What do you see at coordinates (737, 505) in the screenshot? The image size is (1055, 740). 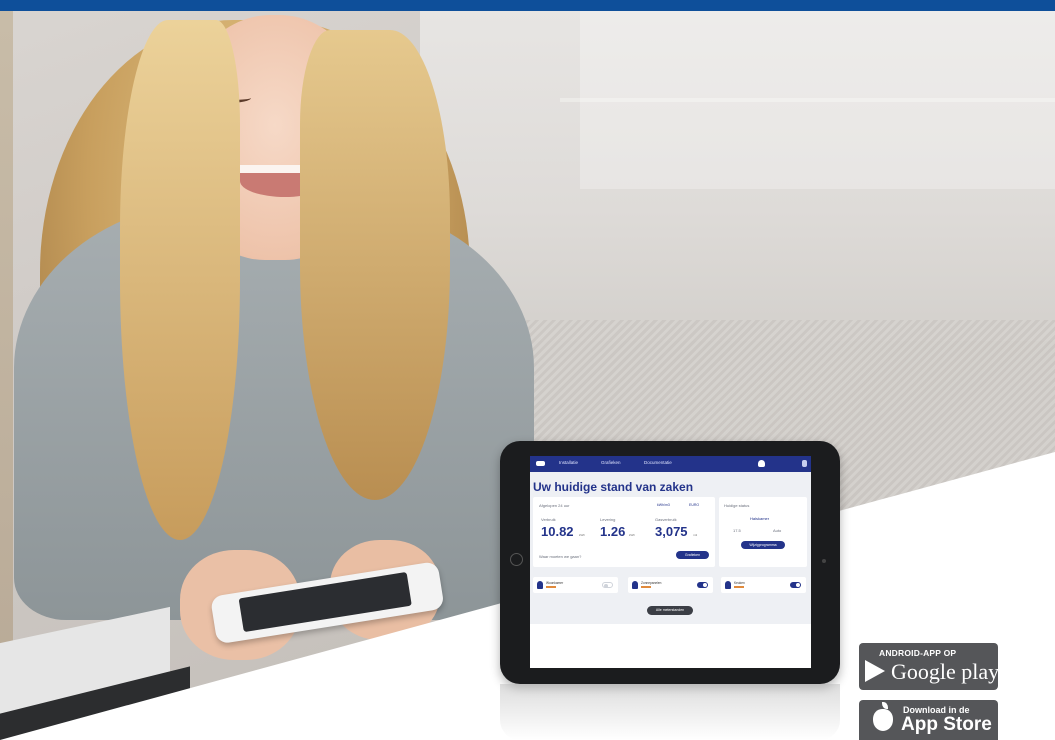 I see `status-title: Huidige status` at bounding box center [737, 505].